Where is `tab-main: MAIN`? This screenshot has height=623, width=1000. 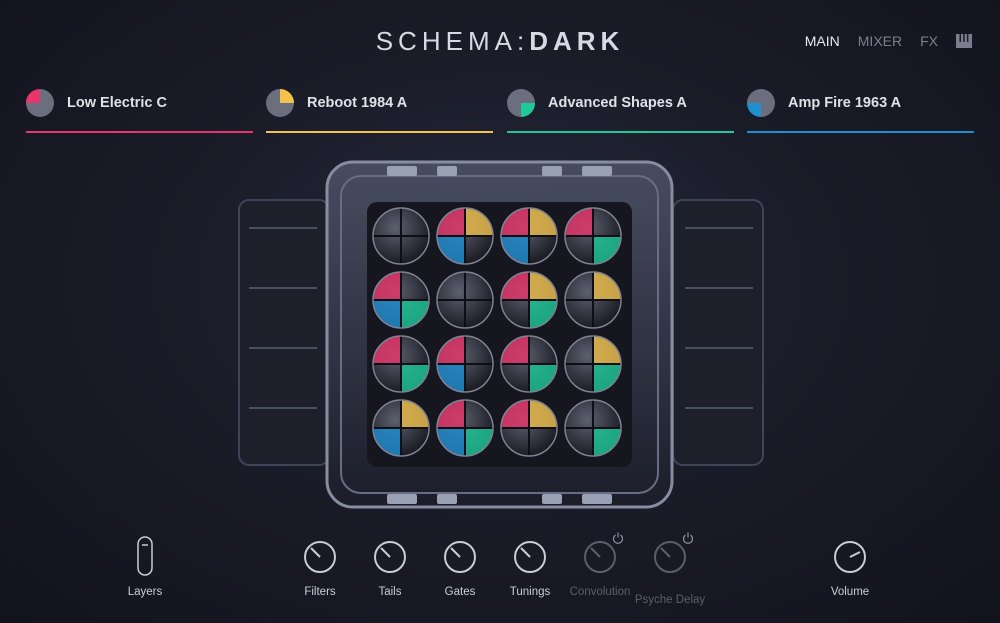
tab-main: MAIN is located at coordinates (822, 41).